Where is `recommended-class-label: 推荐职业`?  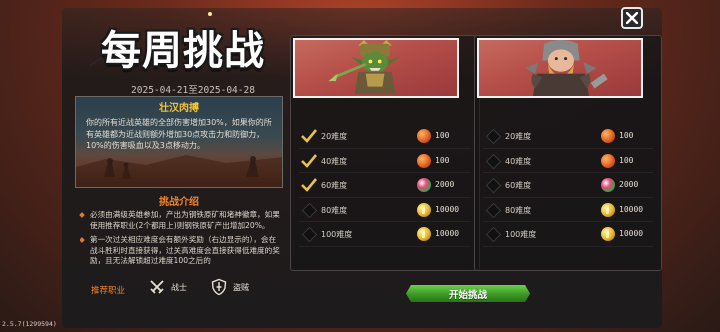
recommended-class-label: 推荐职业 is located at coordinates (108, 291).